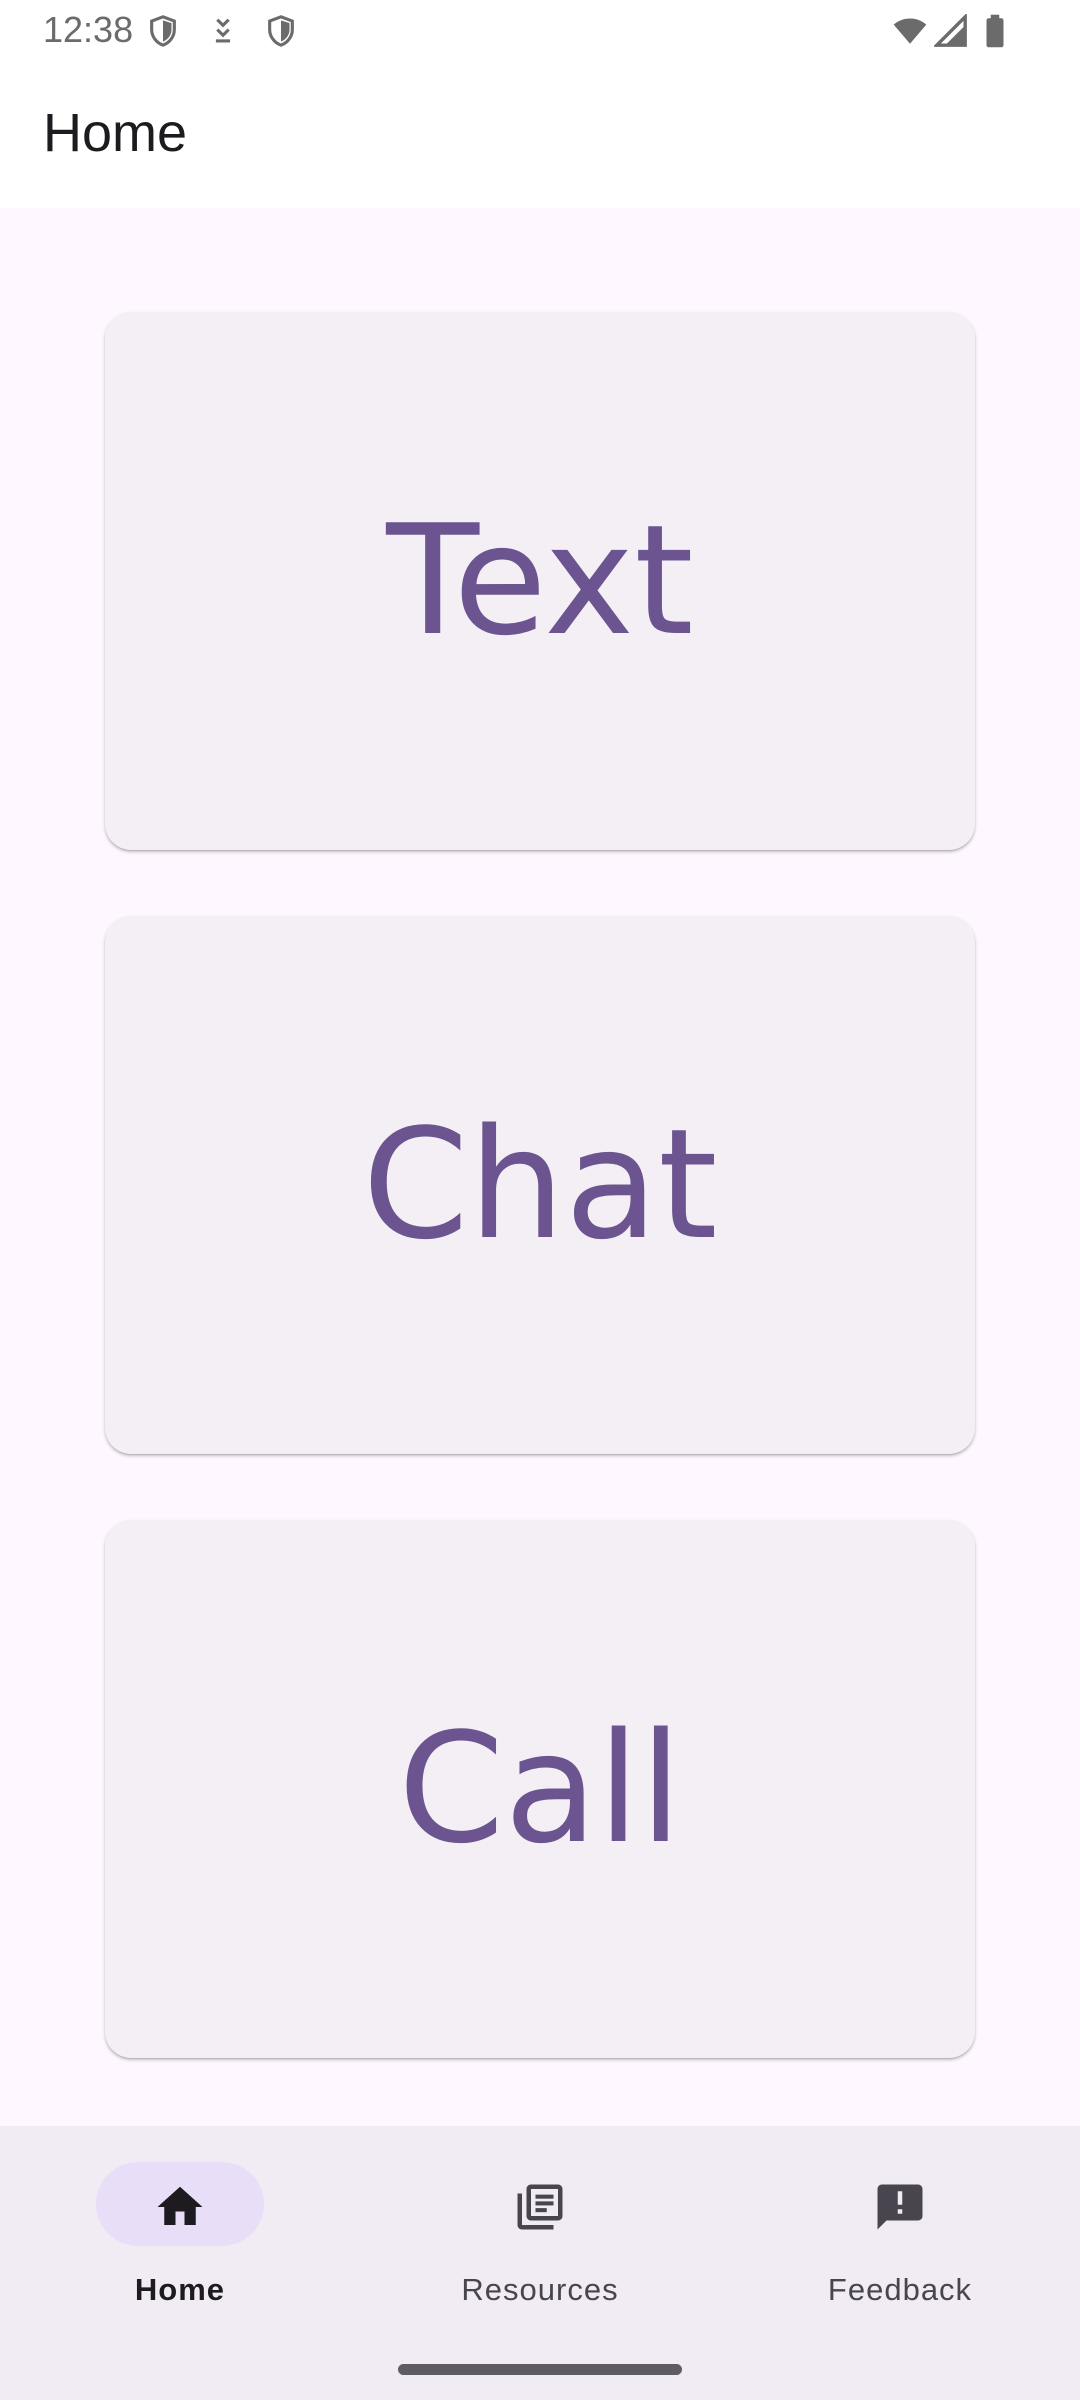 The height and width of the screenshot is (2400, 1080). I want to click on chat-card-label: Chat, so click(540, 1184).